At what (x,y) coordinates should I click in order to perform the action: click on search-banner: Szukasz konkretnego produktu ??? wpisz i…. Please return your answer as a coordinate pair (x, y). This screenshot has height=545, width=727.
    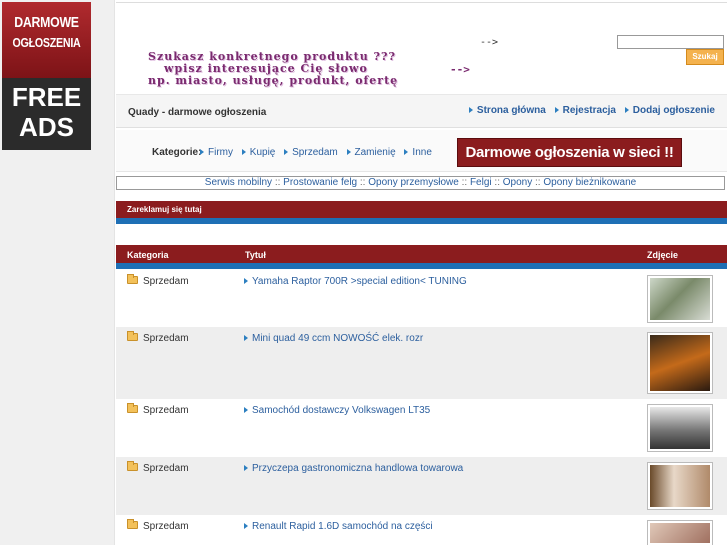
    Looking at the image, I should click on (318, 69).